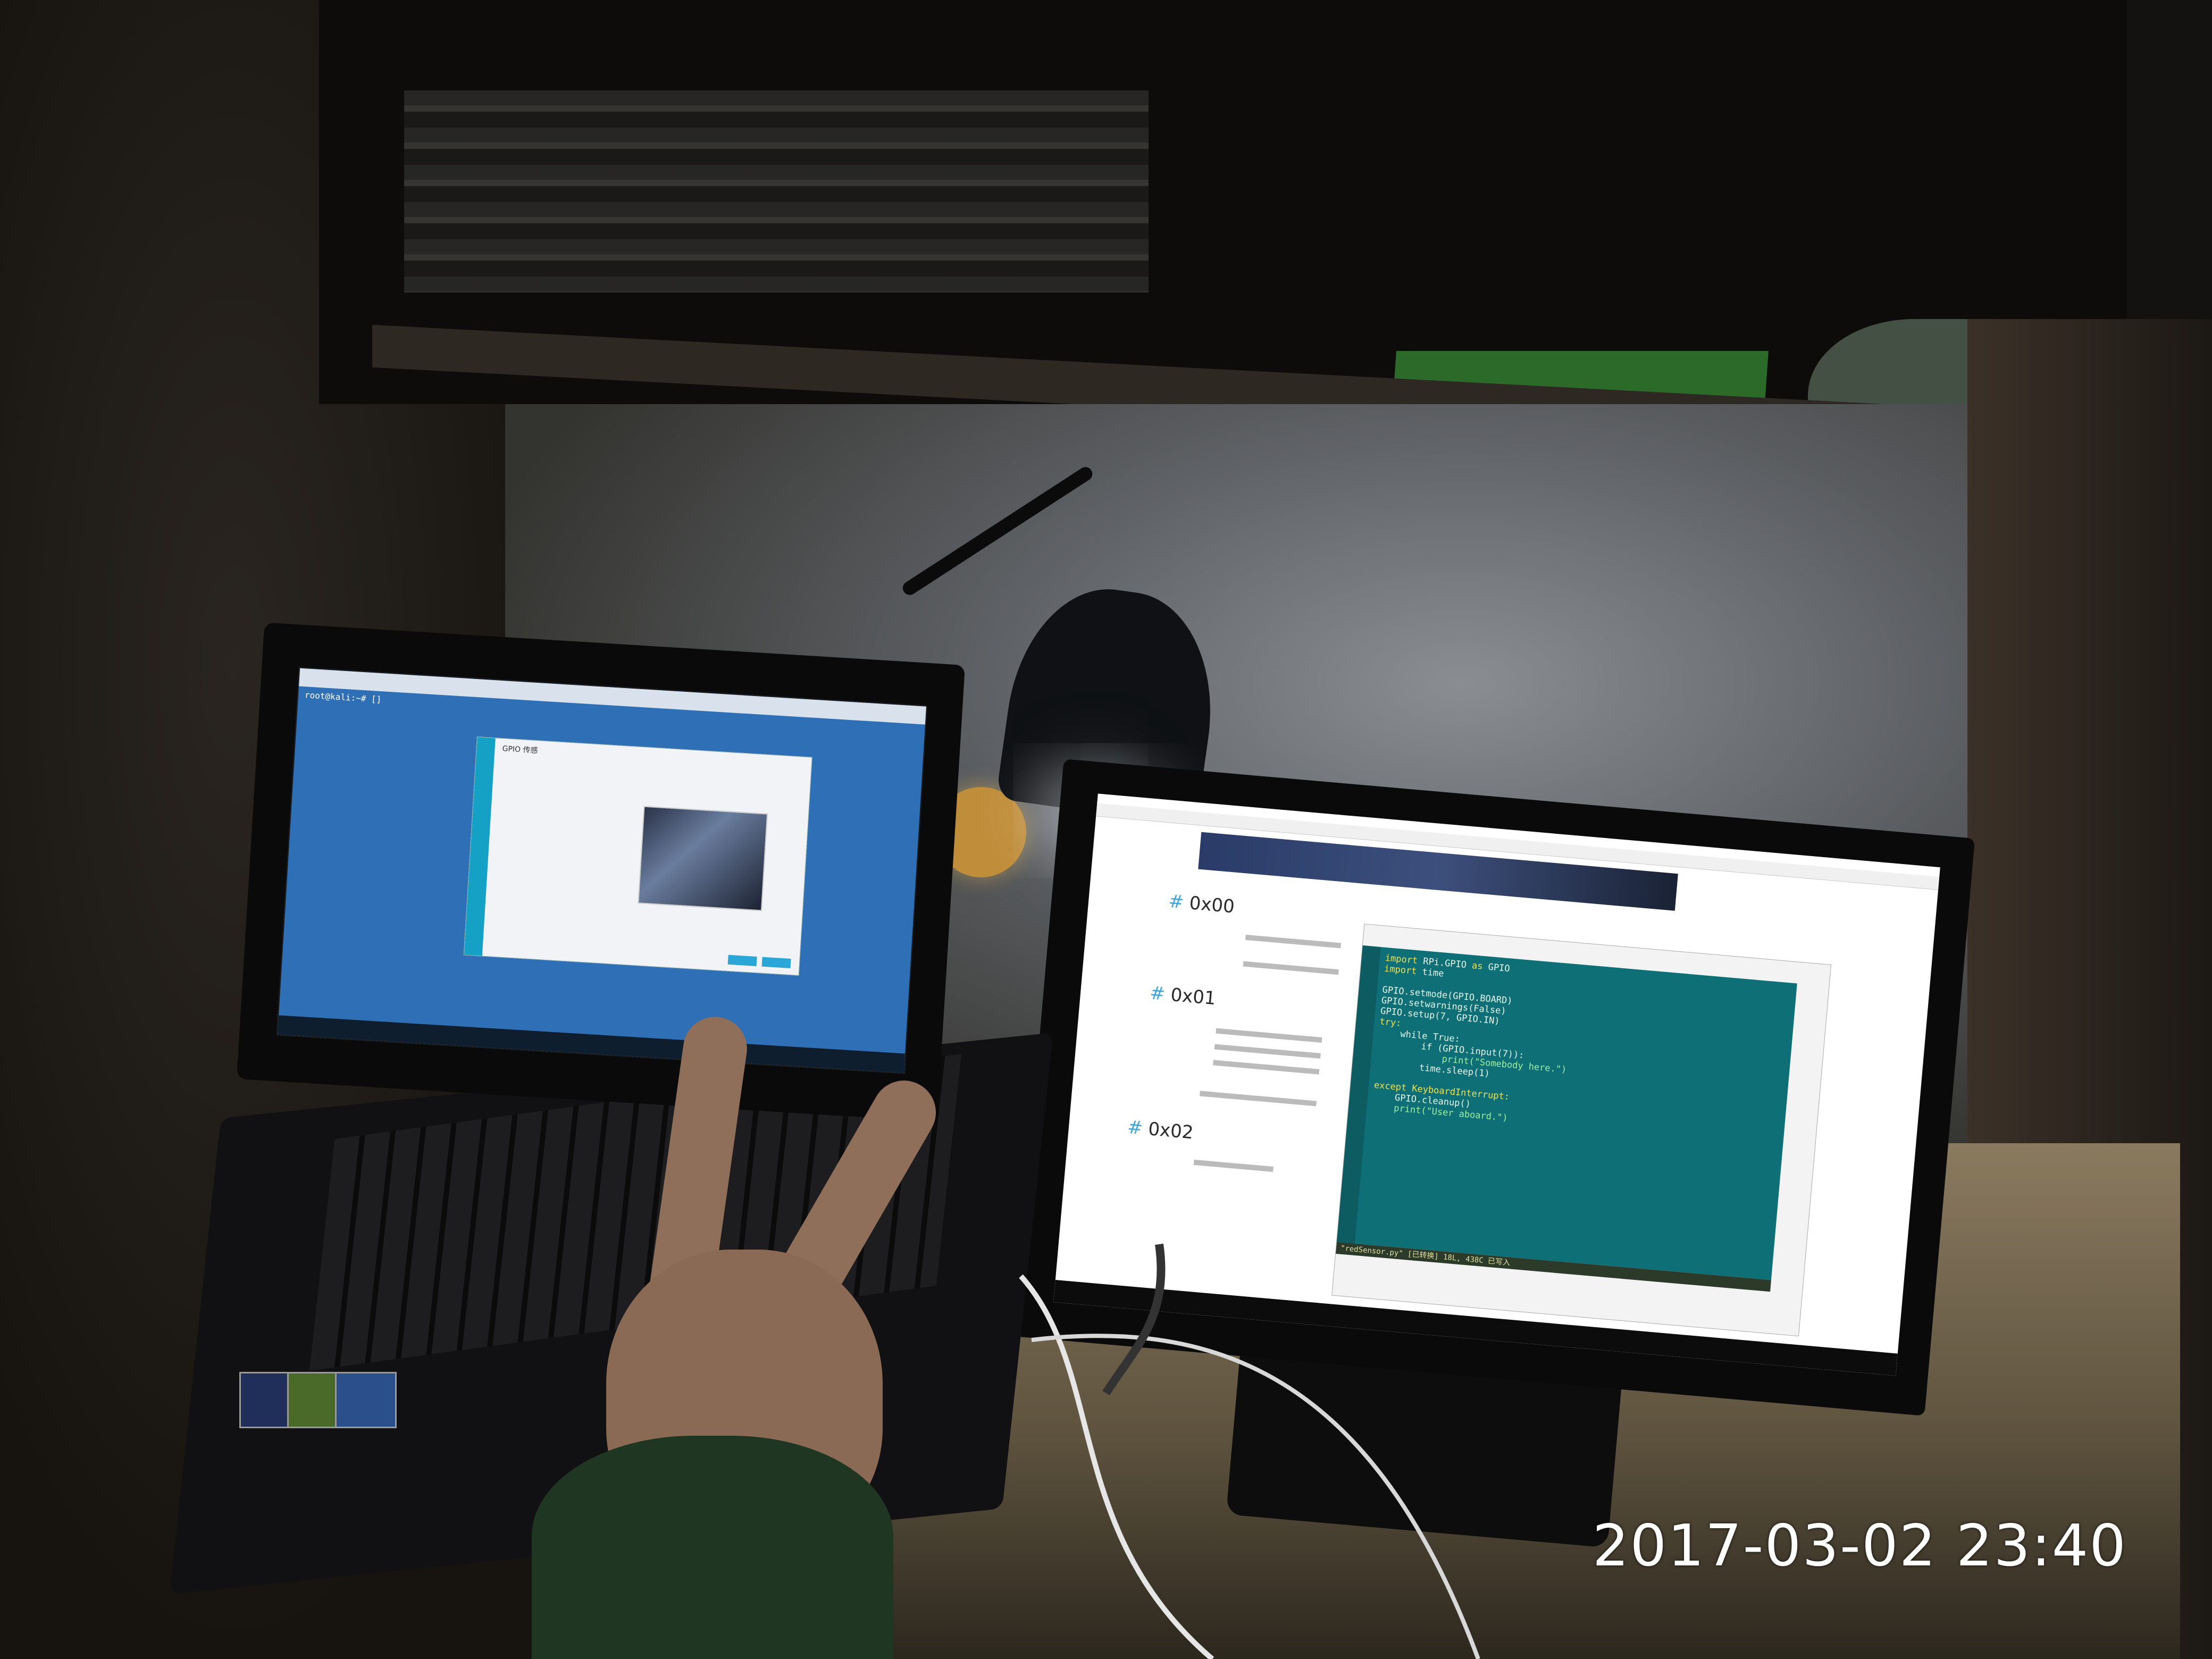 The width and height of the screenshot is (2212, 1659). I want to click on sticker, so click(366, 1400).